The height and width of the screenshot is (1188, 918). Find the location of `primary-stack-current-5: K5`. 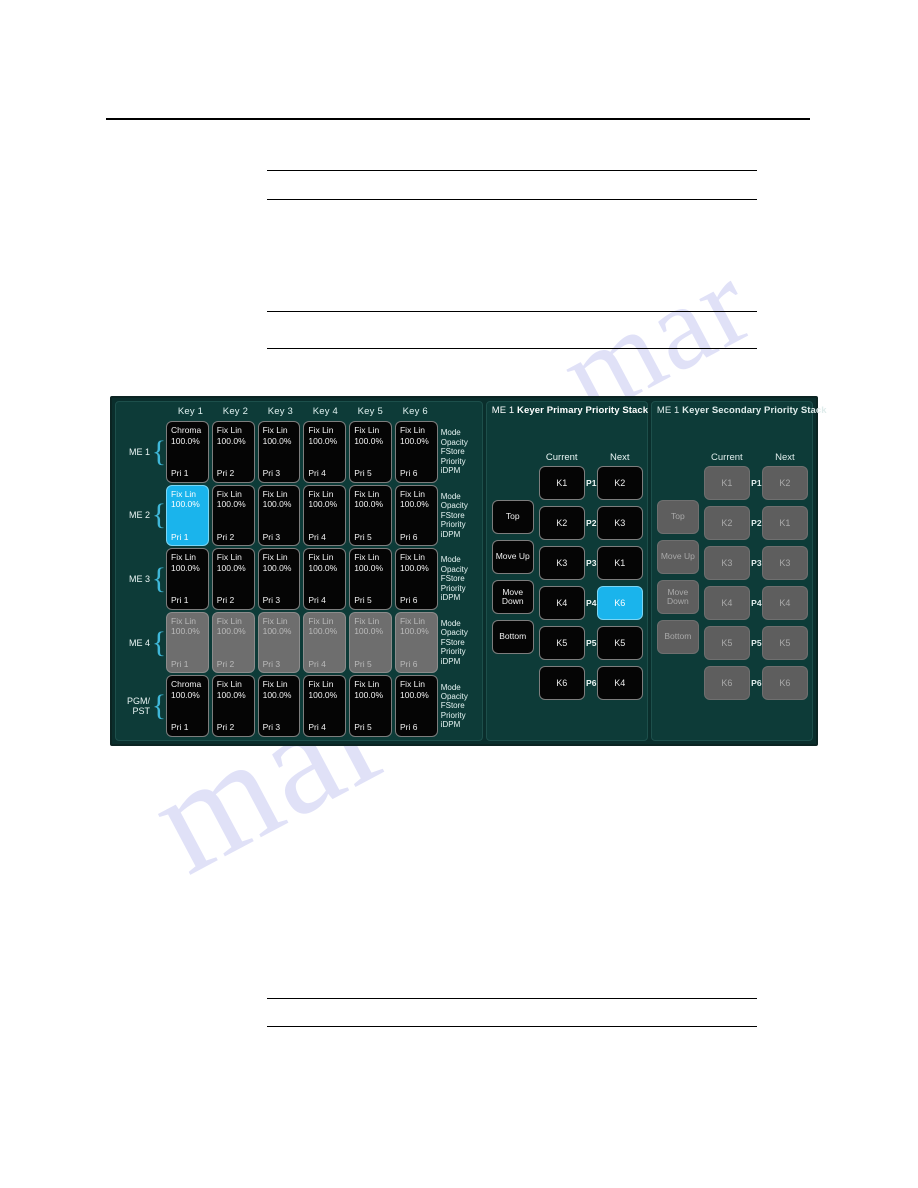

primary-stack-current-5: K5 is located at coordinates (561, 643).